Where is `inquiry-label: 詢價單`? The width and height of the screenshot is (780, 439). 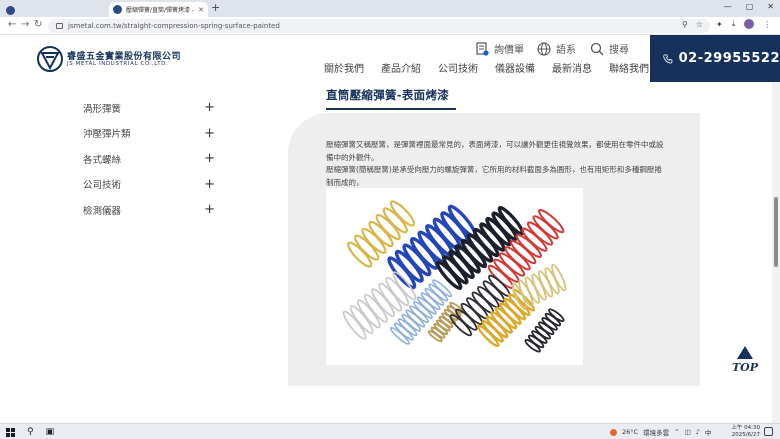
inquiry-label: 詢價單 is located at coordinates (509, 50).